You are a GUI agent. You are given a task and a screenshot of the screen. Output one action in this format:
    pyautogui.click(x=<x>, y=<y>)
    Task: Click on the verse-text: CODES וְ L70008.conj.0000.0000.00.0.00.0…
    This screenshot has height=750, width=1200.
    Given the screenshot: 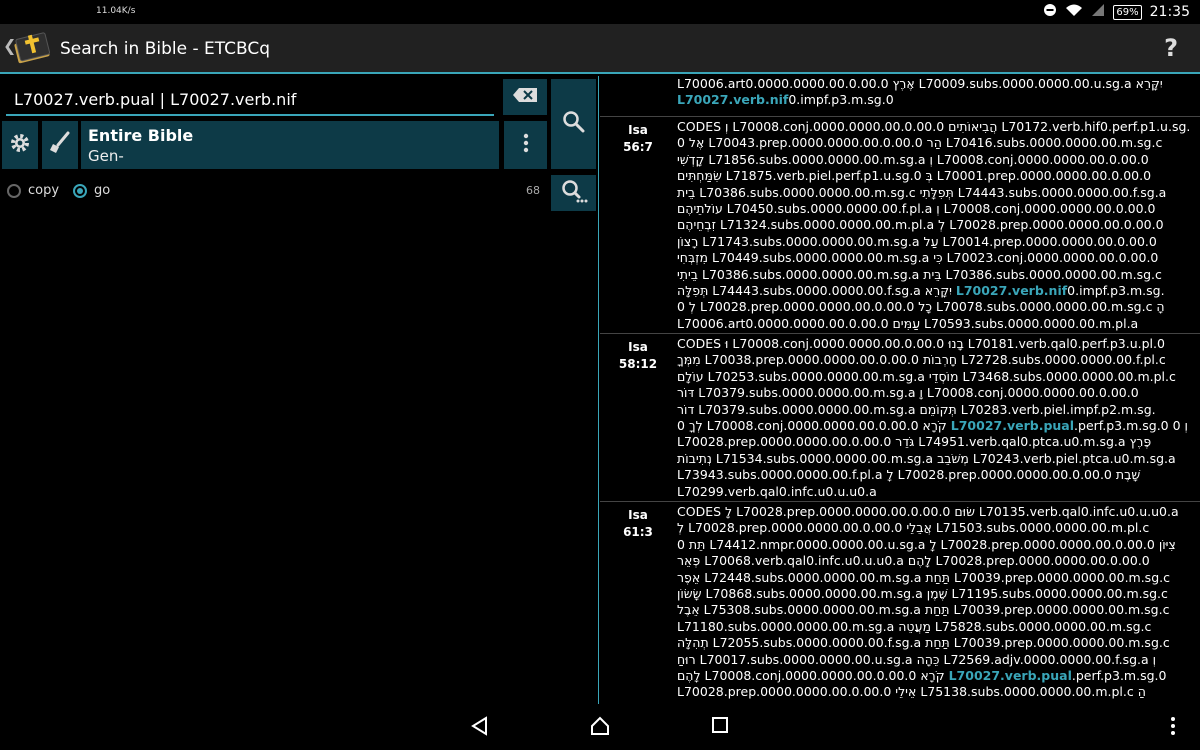 What is the action you would take?
    pyautogui.click(x=937, y=225)
    